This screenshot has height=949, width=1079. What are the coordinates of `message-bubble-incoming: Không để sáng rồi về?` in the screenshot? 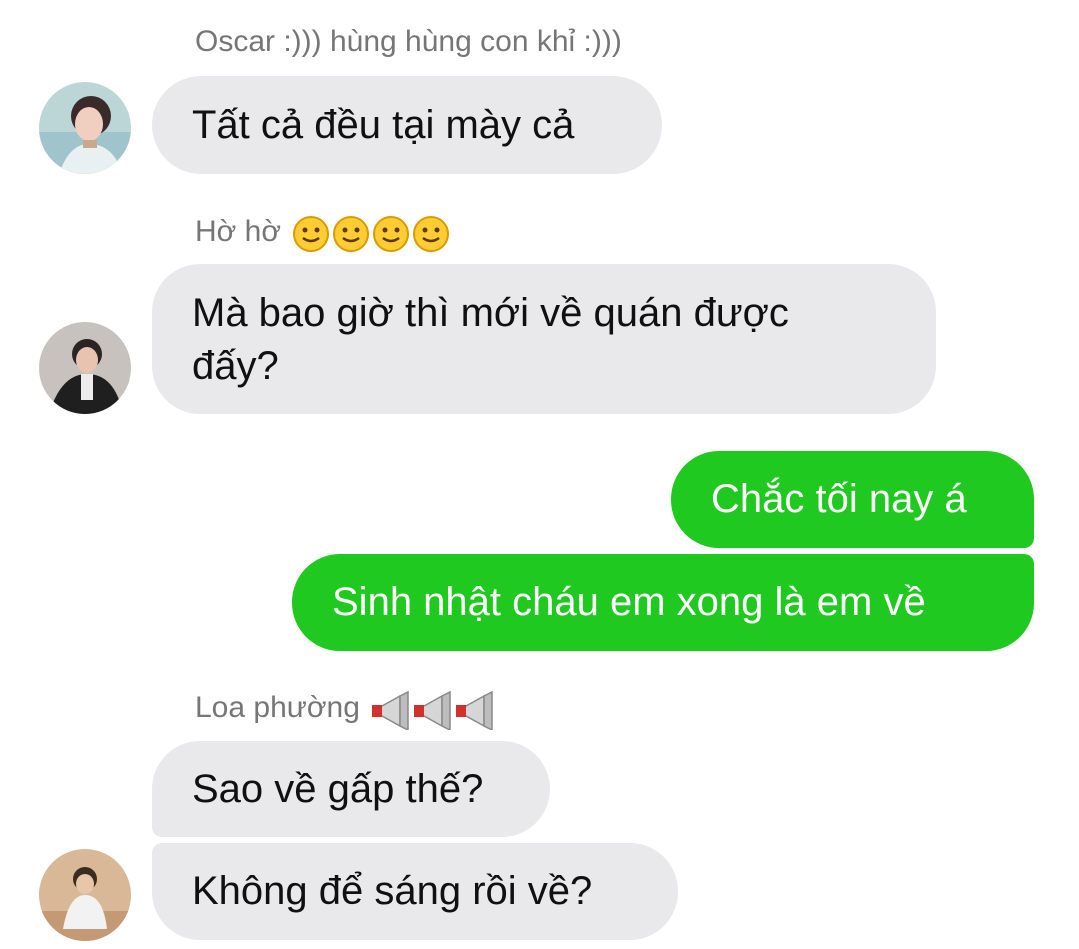 It's located at (415, 891).